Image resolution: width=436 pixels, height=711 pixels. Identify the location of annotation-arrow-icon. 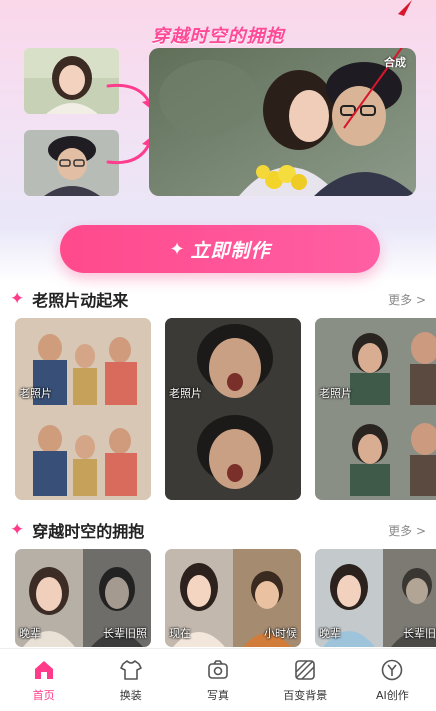
(405, 8).